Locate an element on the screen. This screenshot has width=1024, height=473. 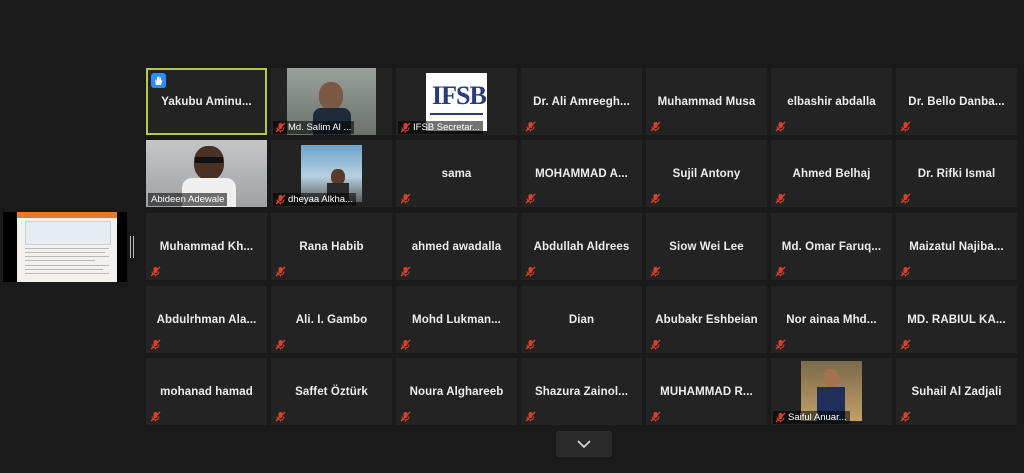
participant-tile: mohanad hamad is located at coordinates (206, 391).